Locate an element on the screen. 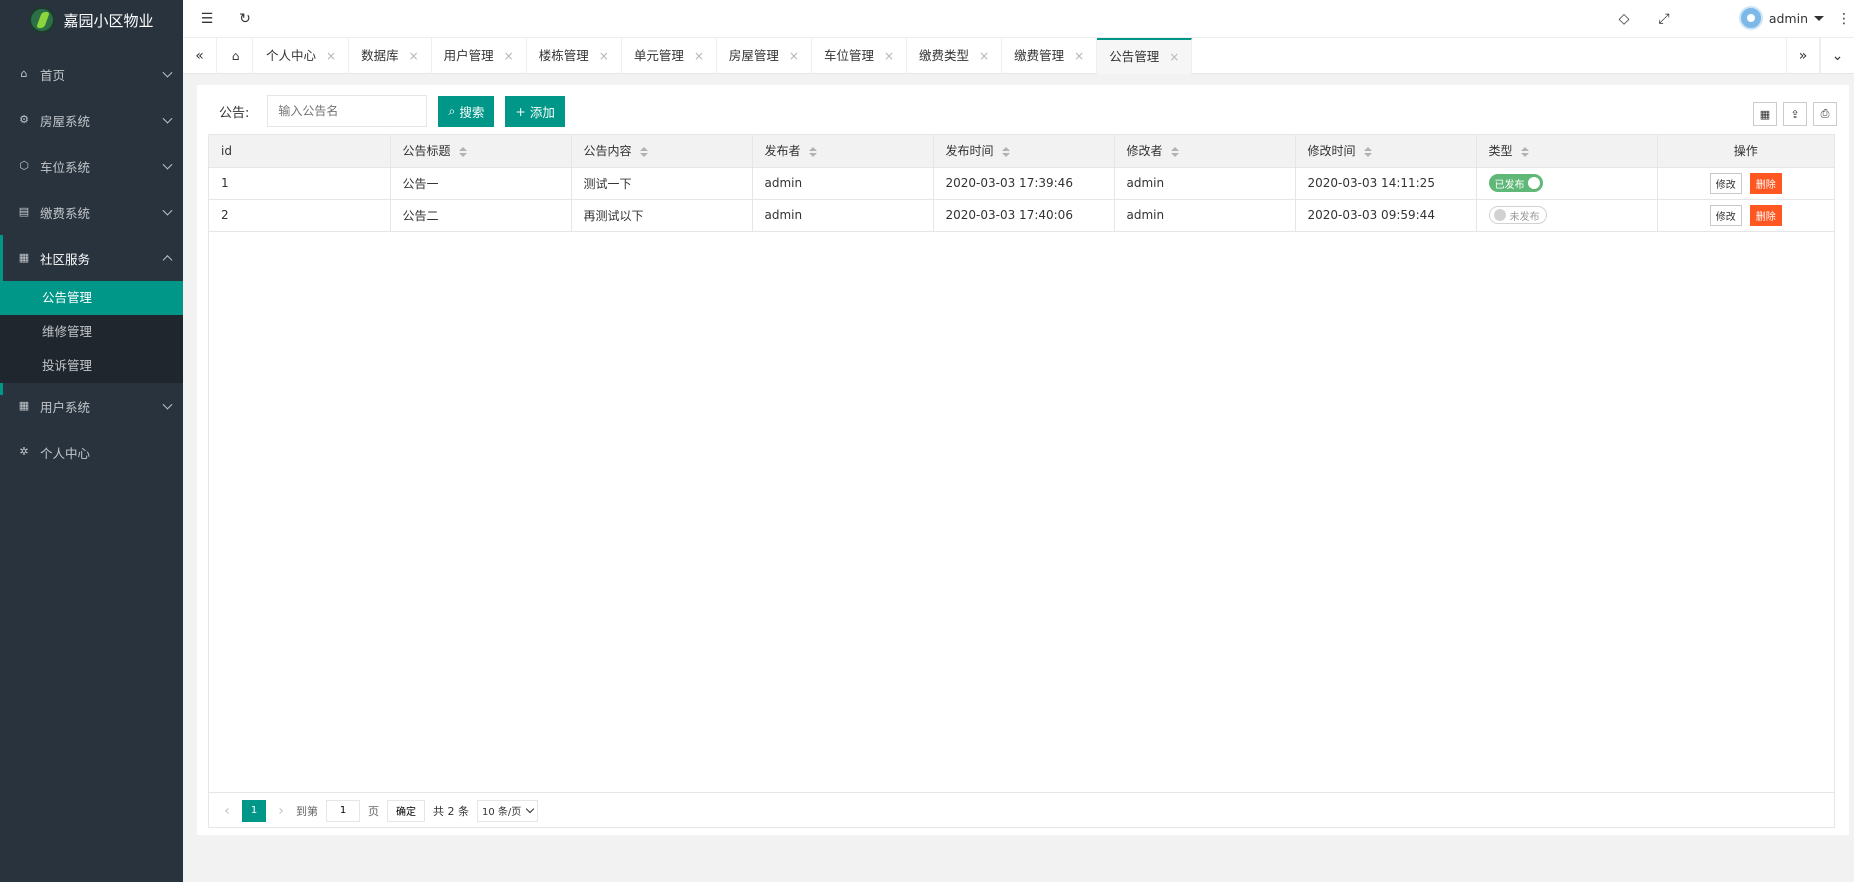 The image size is (1854, 882). table-toolbar: ▦ ⇪ ⎙ is located at coordinates (1795, 114).